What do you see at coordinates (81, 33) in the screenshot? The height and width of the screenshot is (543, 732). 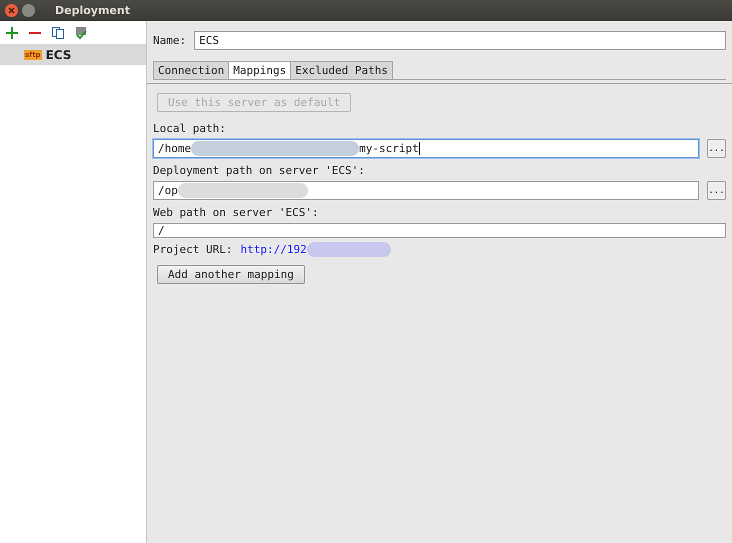 I see `checklist-icon` at bounding box center [81, 33].